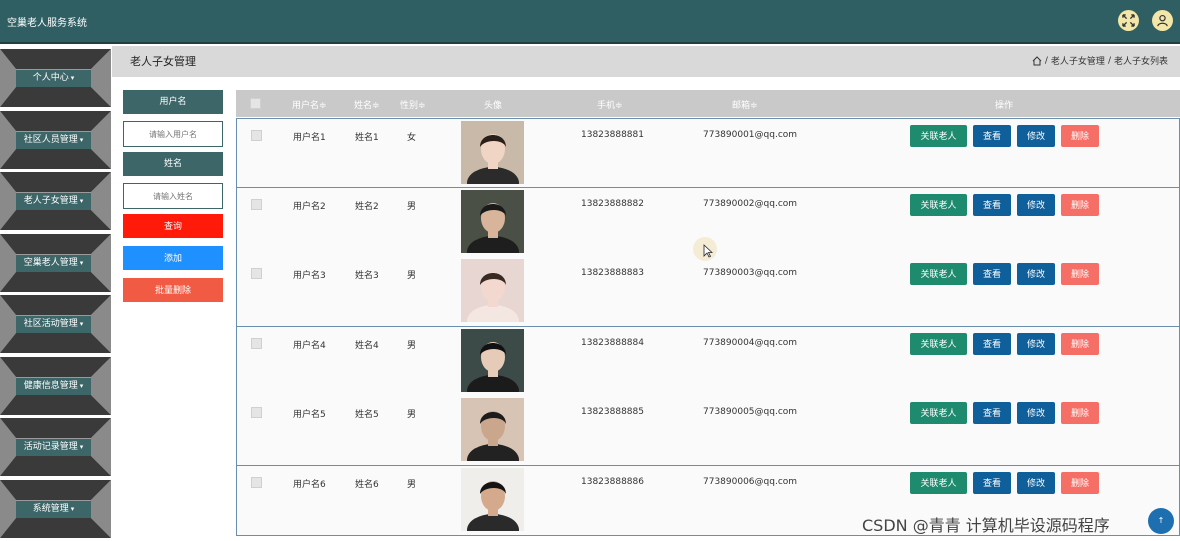  I want to click on sidebar-item-label: 社区活动管理 ▾, so click(53, 324).